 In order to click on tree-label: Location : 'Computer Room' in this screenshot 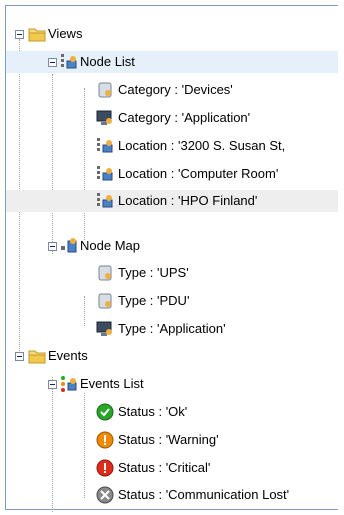, I will do `click(198, 173)`.